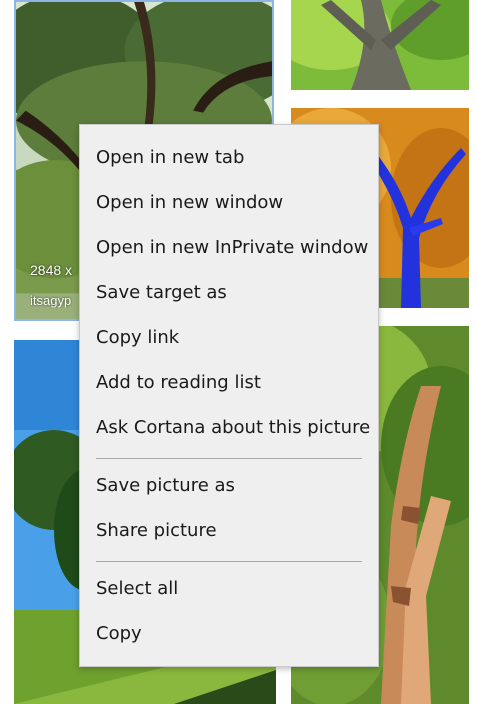 The image size is (477, 704). Describe the element at coordinates (229, 293) in the screenshot. I see `menu-item-save-target-as: Save target as` at that location.